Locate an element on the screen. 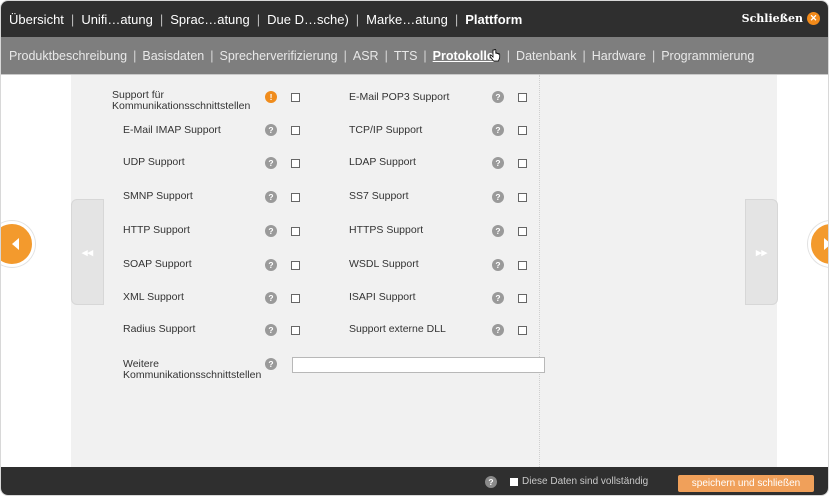 The image size is (829, 496). topnav-item-plattform: Plattform is located at coordinates (493, 19).